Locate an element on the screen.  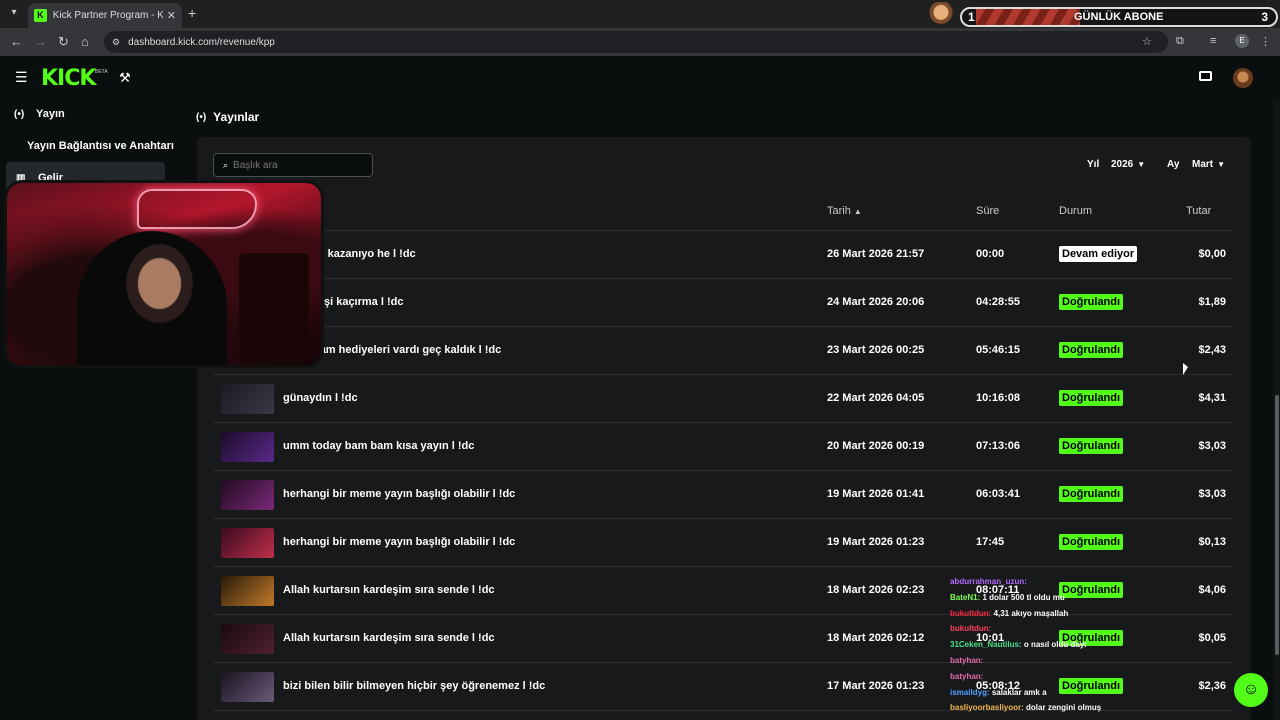
sidebar-item-label: Yayın Bağlantısı ve Anahtarı is located at coordinates (100, 146).